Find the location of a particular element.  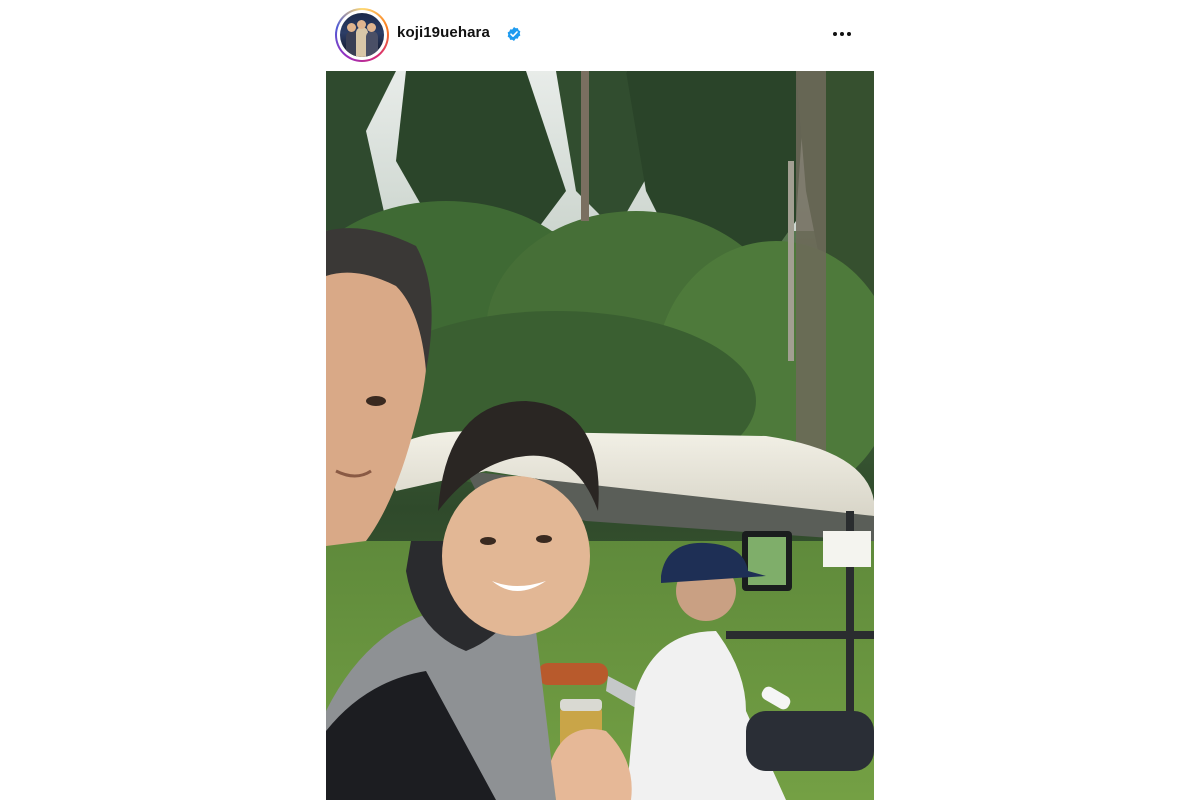

story-ring is located at coordinates (362, 35).